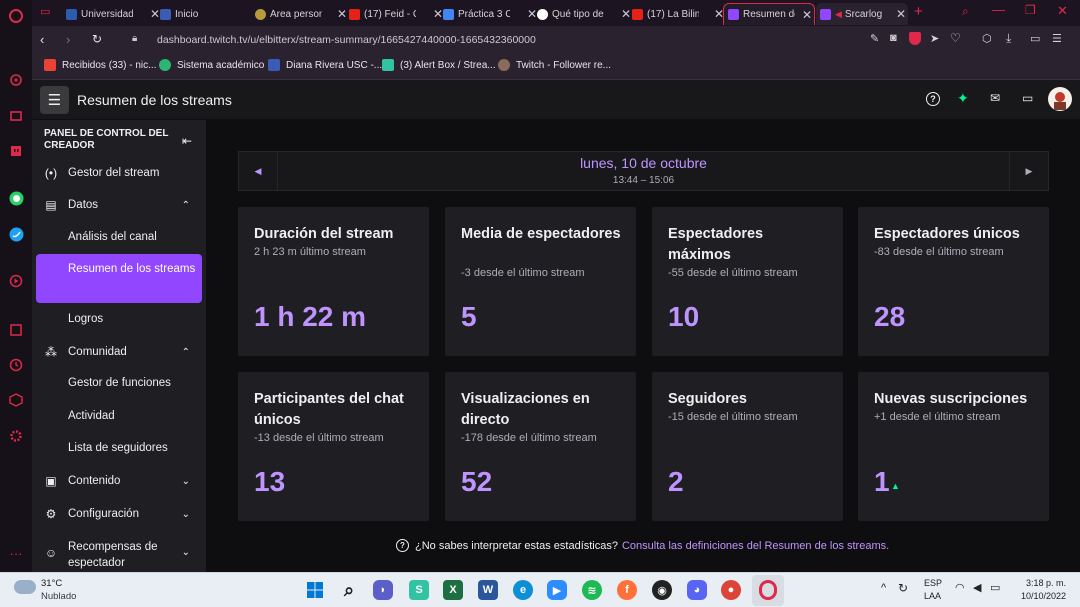 This screenshot has height=607, width=1080. I want to click on shopping-icon, so click(16, 115).